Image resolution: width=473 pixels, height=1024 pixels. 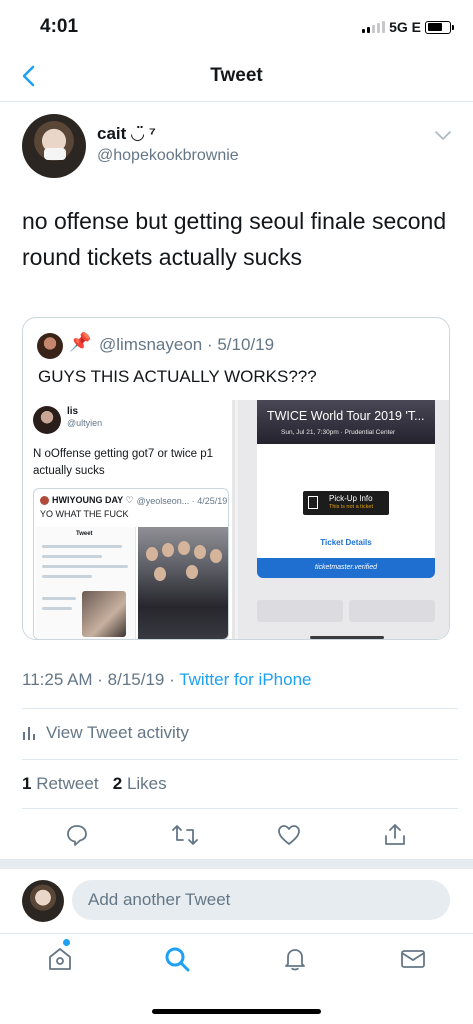 I want to click on tab-messages, so click(x=413, y=959).